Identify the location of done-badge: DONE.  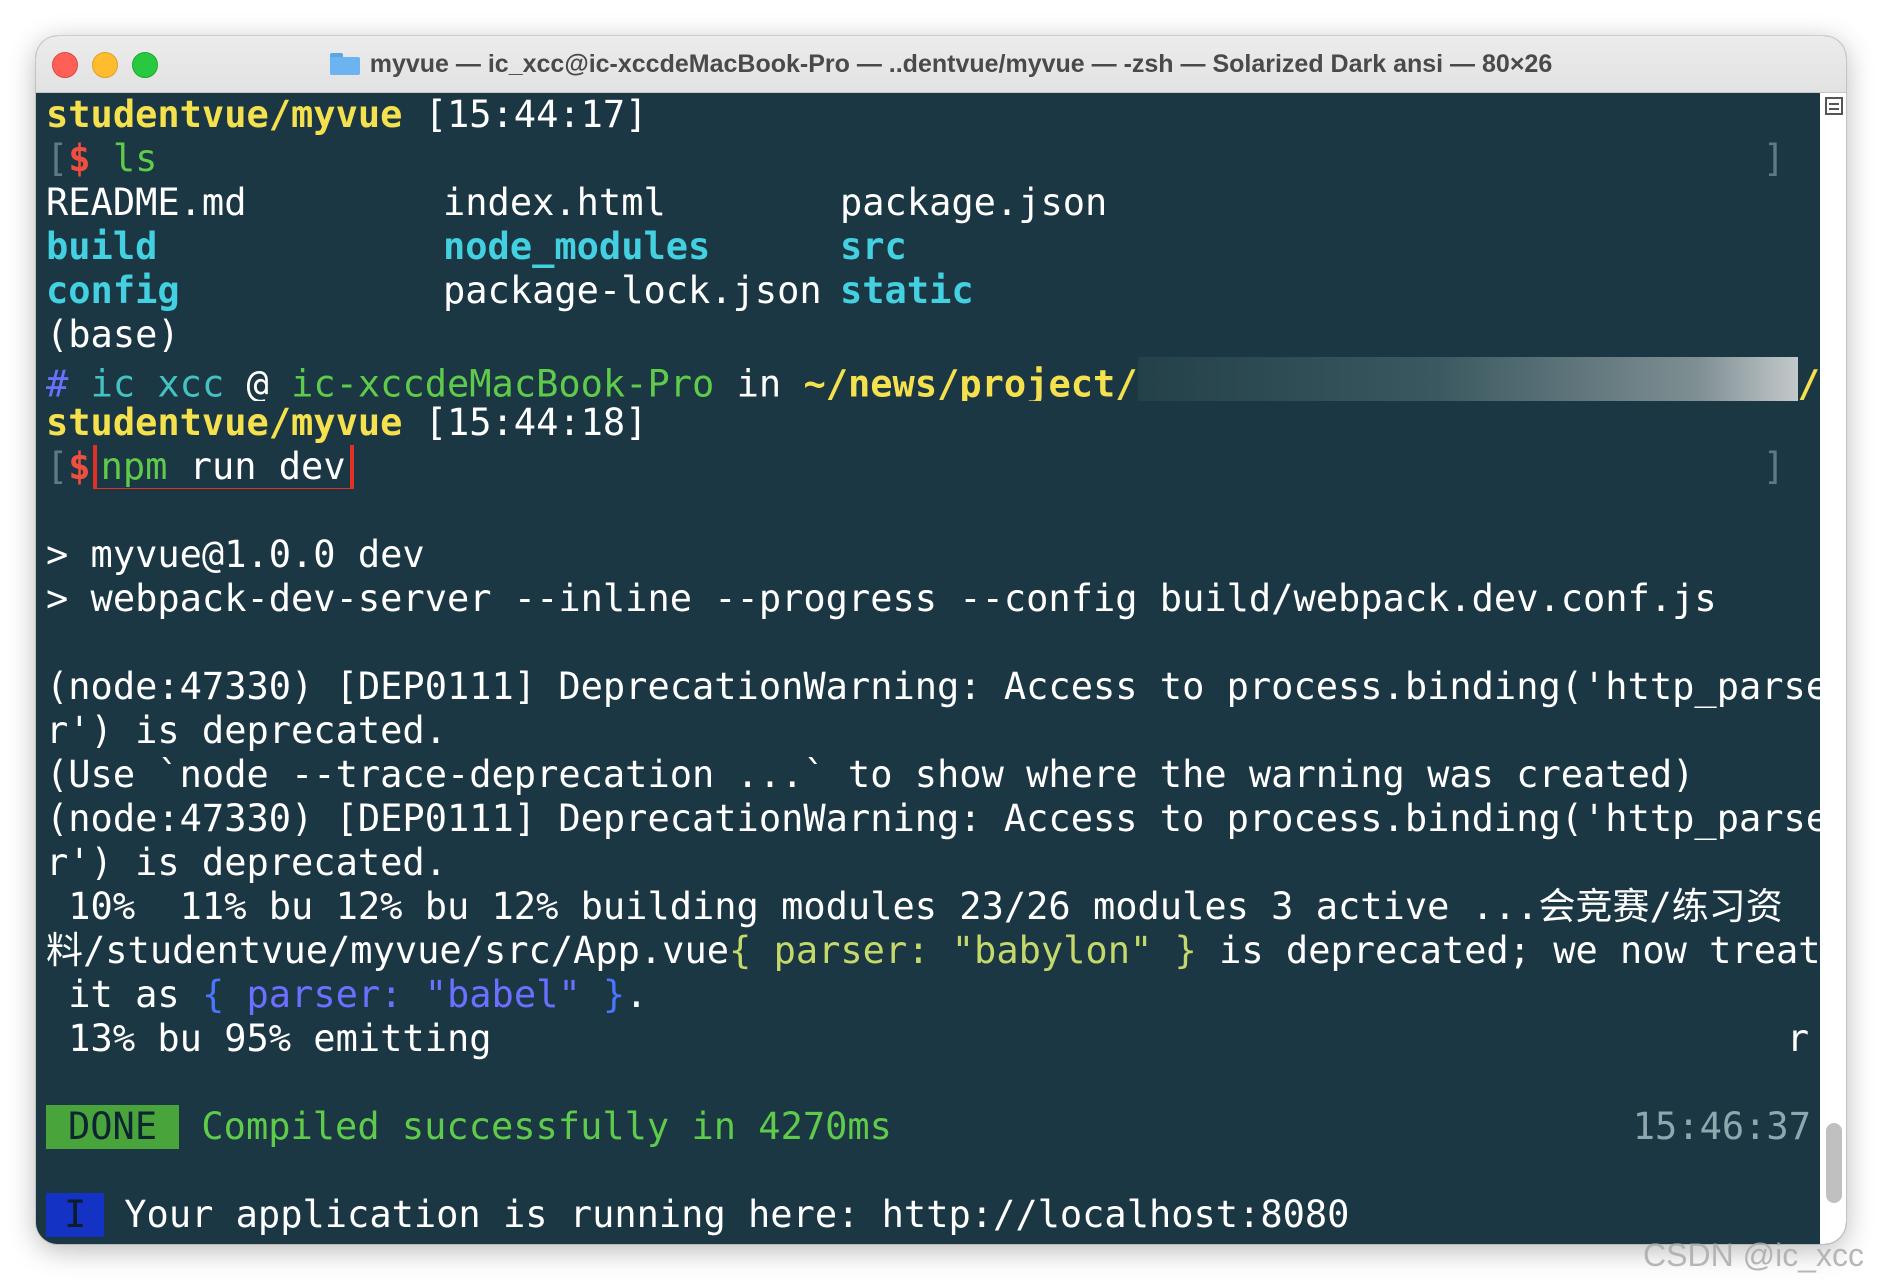
(113, 1127).